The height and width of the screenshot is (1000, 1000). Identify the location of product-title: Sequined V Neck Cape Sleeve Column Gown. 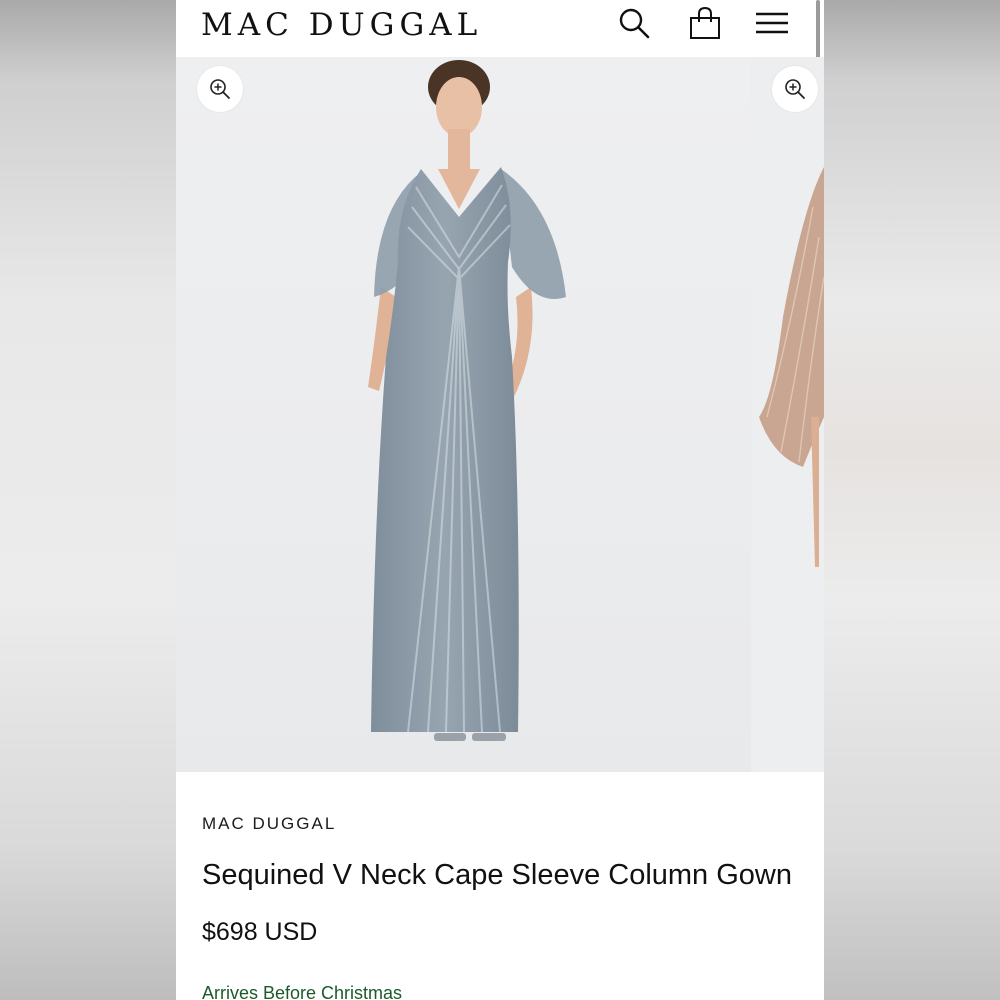
(497, 875).